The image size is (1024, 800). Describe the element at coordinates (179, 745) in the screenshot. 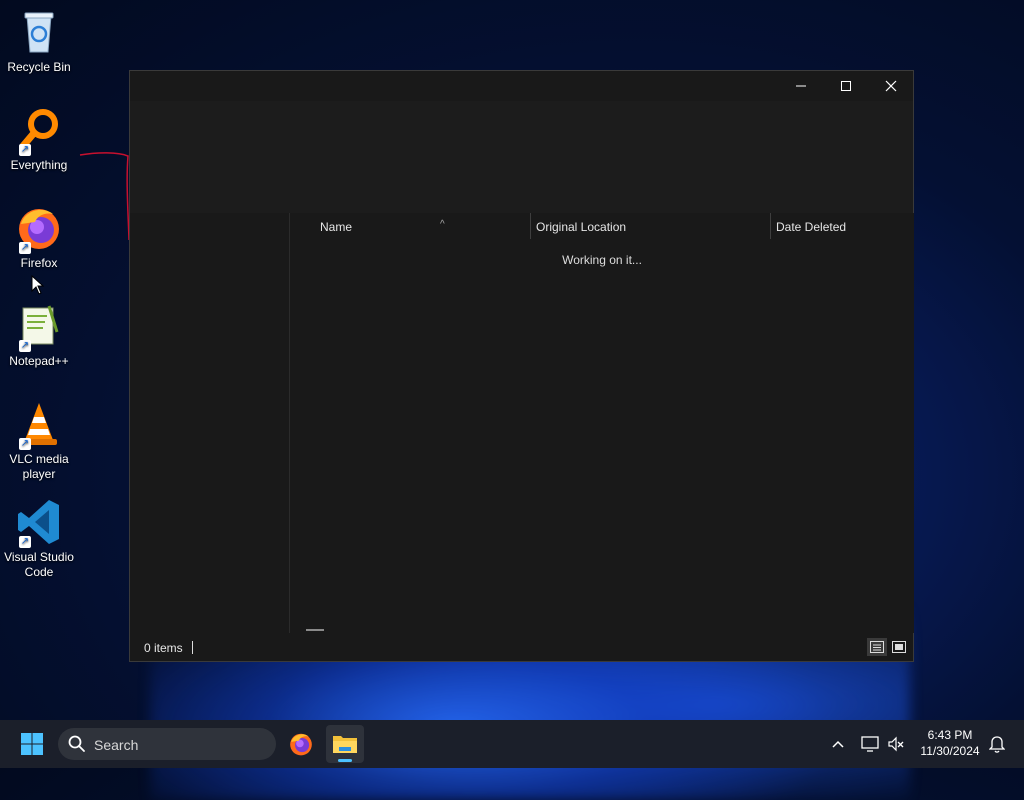

I see `search-input` at that location.